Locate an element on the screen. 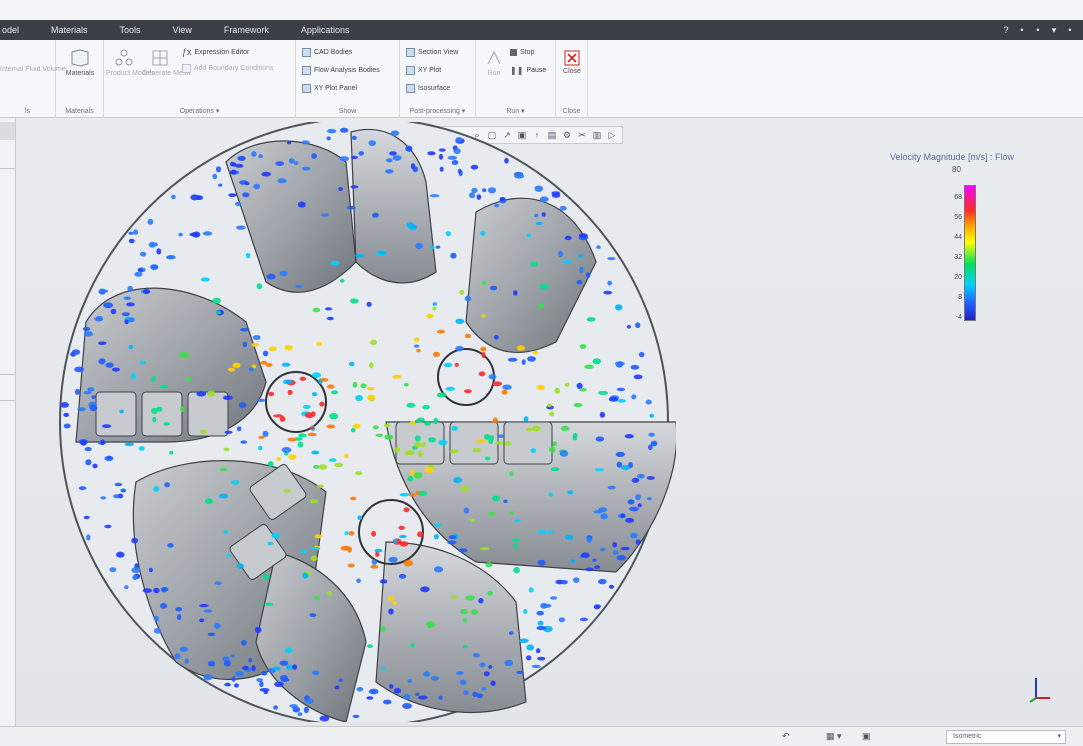  view-orientation-select: Isometric ▾ is located at coordinates (1006, 737).